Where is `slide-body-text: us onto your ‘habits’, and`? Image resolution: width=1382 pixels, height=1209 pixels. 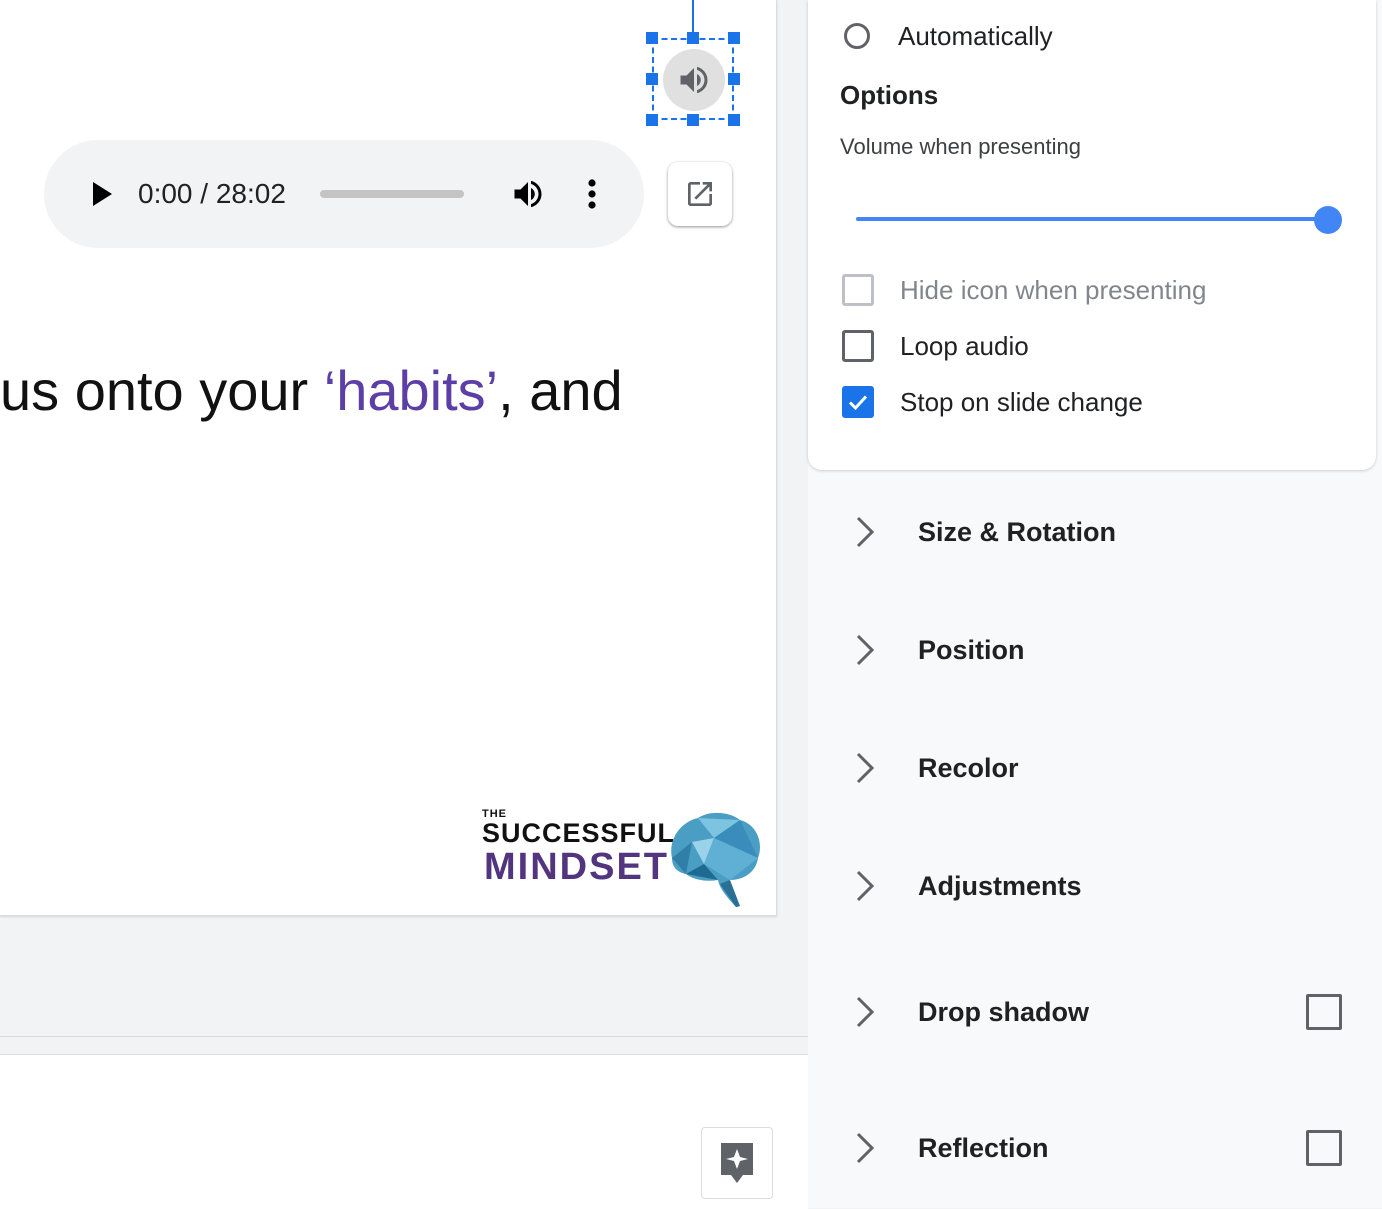
slide-body-text: us onto your ‘habits’, and is located at coordinates (311, 391).